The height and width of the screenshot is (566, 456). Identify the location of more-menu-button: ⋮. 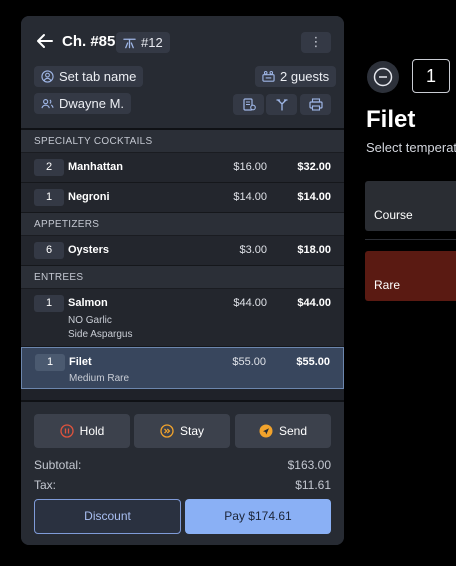
(316, 42).